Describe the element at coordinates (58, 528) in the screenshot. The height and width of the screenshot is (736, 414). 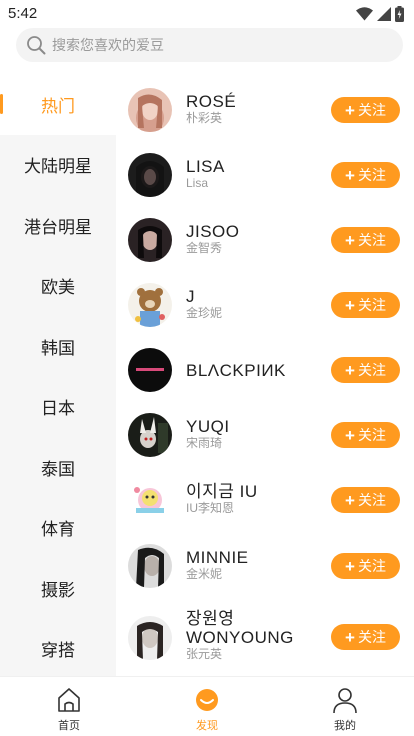
I see `category-sports: 体育` at that location.